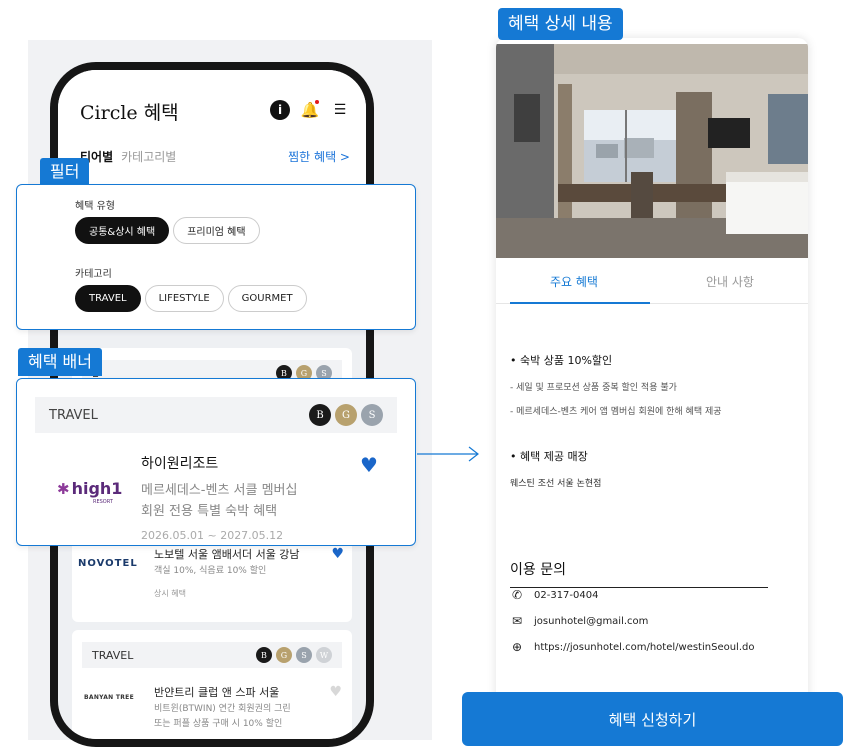 The image size is (843, 755). I want to click on banyan-logo: BANYAN TREE, so click(109, 697).